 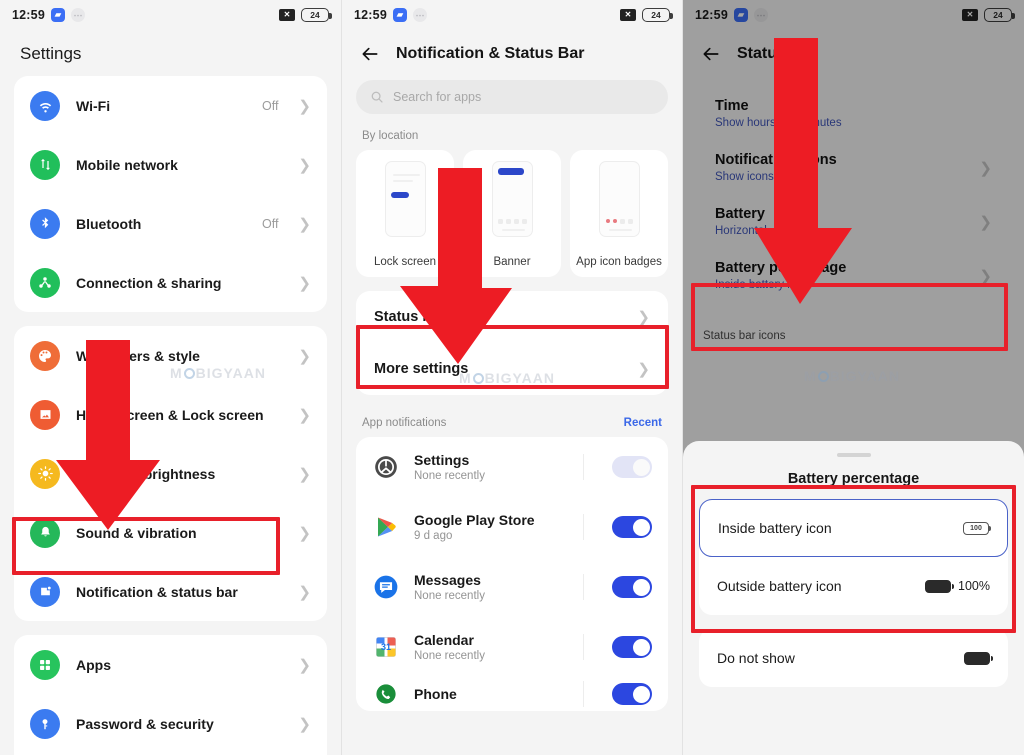 I want to click on battery-outside-icon, so click(x=940, y=586).